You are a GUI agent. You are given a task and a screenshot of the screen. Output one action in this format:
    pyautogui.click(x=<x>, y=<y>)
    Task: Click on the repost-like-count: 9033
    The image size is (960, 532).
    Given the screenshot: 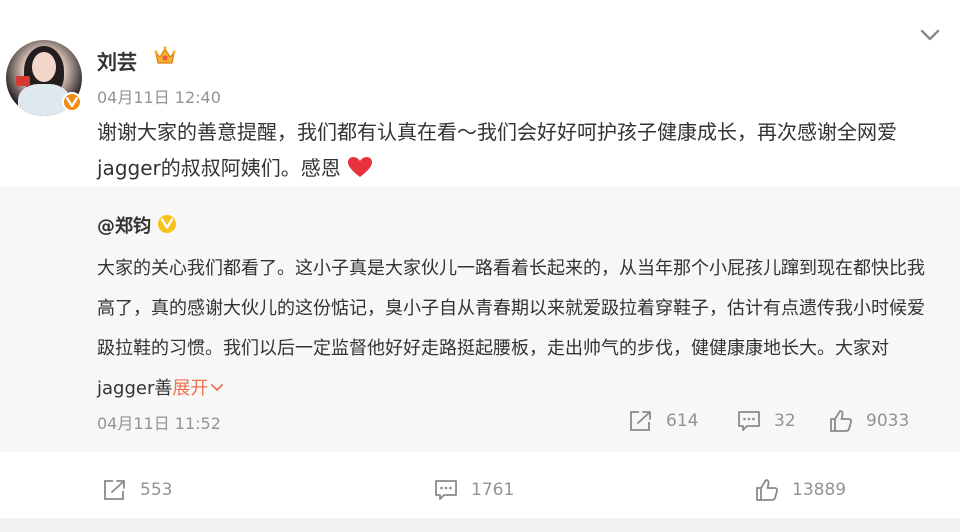 What is the action you would take?
    pyautogui.click(x=888, y=421)
    